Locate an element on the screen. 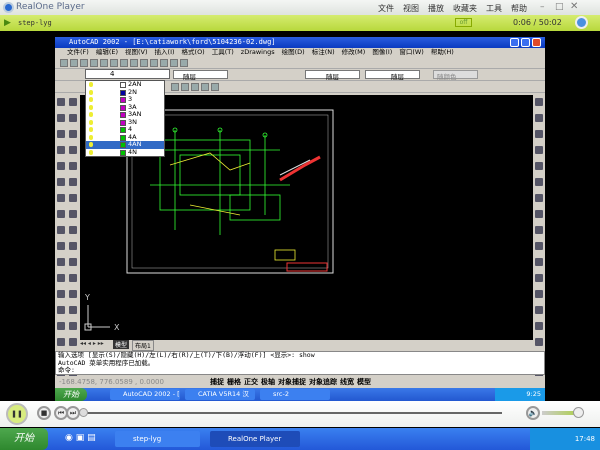 This screenshot has height=450, width=600. acad-menu-format: 格式(O) is located at coordinates (193, 52).